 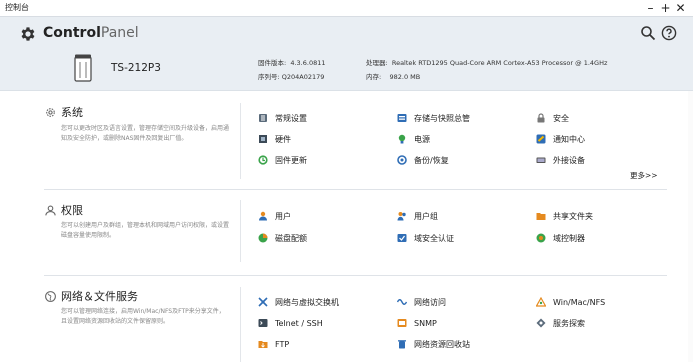 I want to click on bulb-icon, so click(x=402, y=139).